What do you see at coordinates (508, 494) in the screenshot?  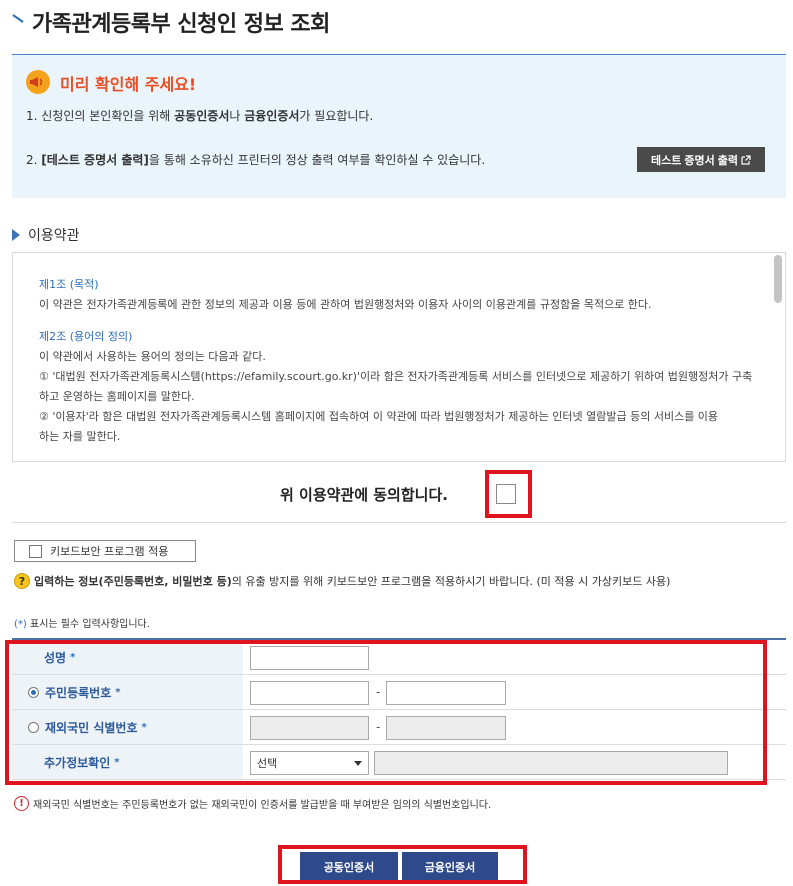 I see `highlight-agree-box` at bounding box center [508, 494].